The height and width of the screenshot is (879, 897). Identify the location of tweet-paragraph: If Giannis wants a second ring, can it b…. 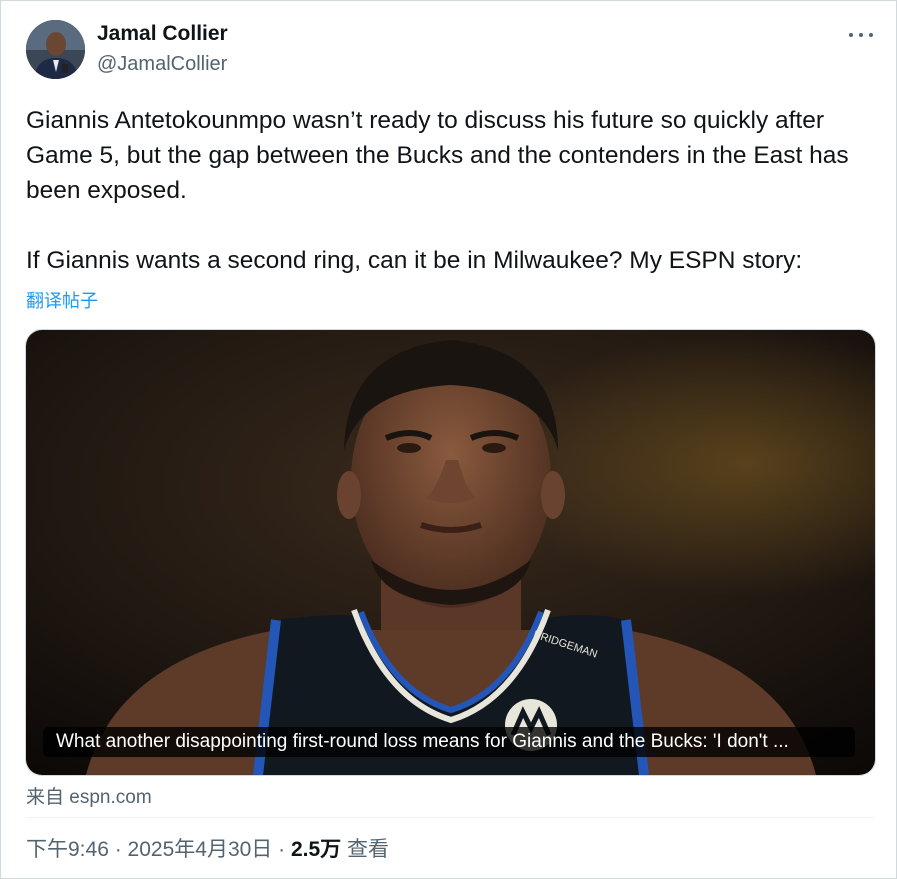
(414, 260).